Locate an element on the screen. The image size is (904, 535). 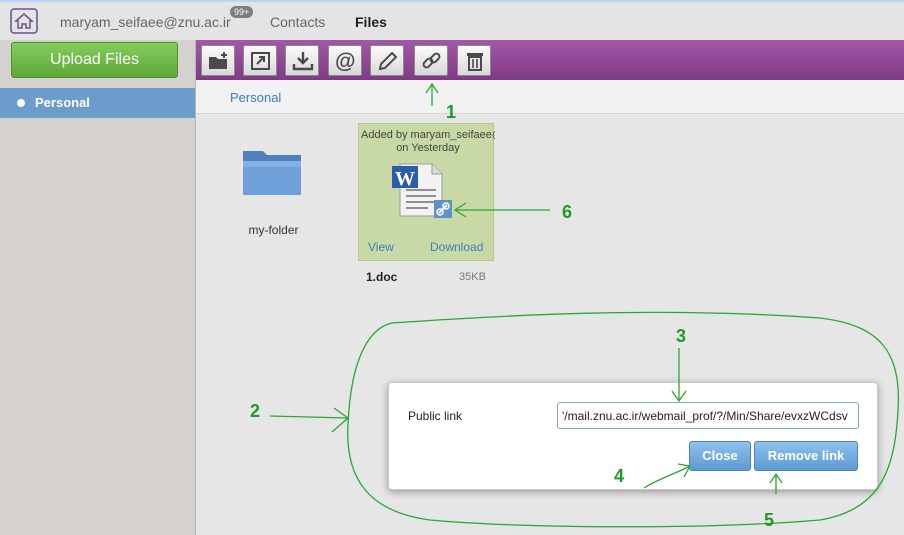
file-name: 1.doc is located at coordinates (381, 277).